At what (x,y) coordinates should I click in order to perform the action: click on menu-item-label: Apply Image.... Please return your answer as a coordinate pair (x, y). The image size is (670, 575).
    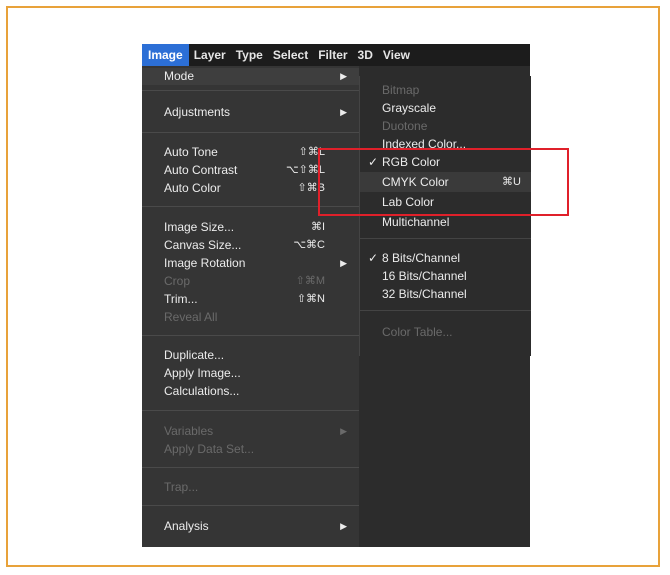
    Looking at the image, I should click on (202, 373).